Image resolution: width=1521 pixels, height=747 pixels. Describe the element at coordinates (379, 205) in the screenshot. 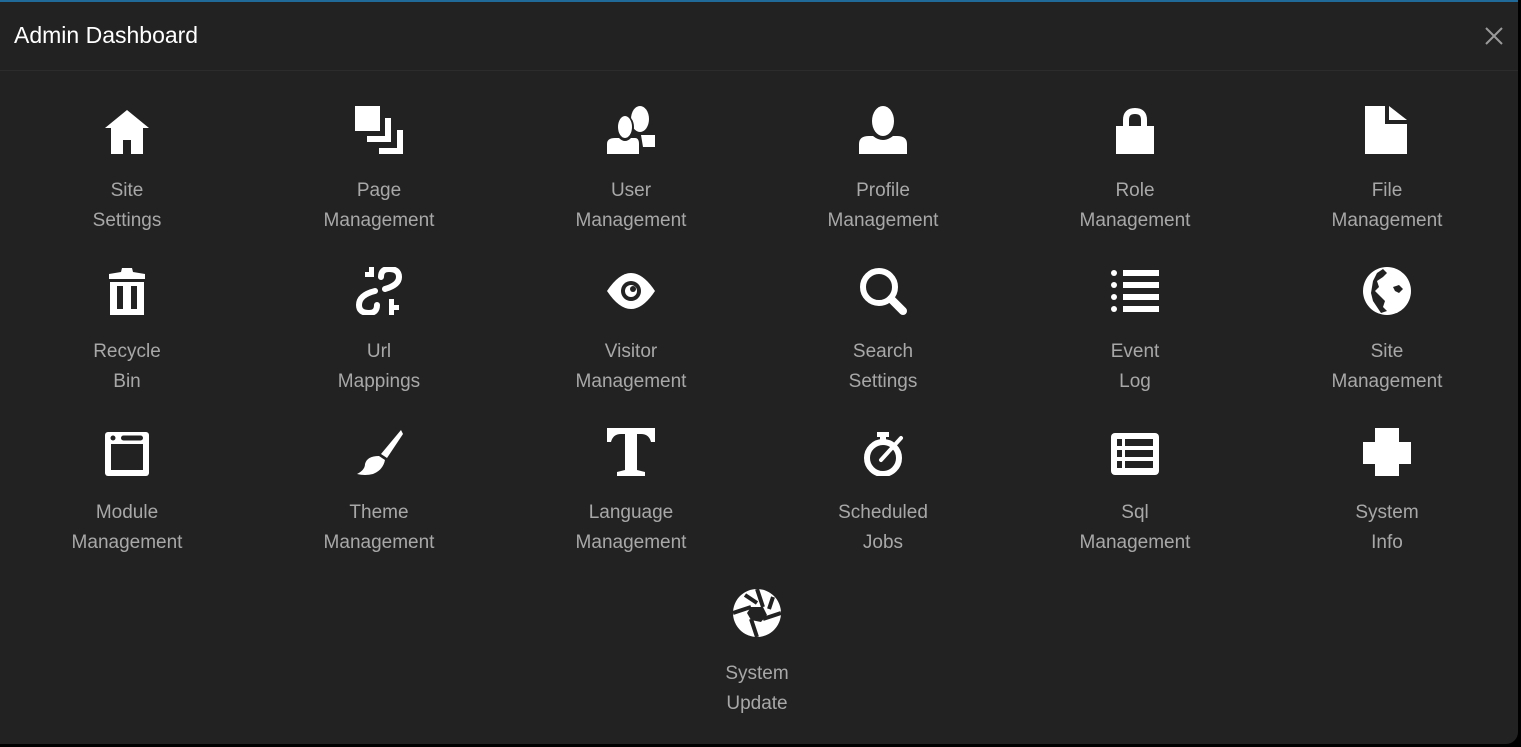

I see `tile-label: Page Management` at that location.